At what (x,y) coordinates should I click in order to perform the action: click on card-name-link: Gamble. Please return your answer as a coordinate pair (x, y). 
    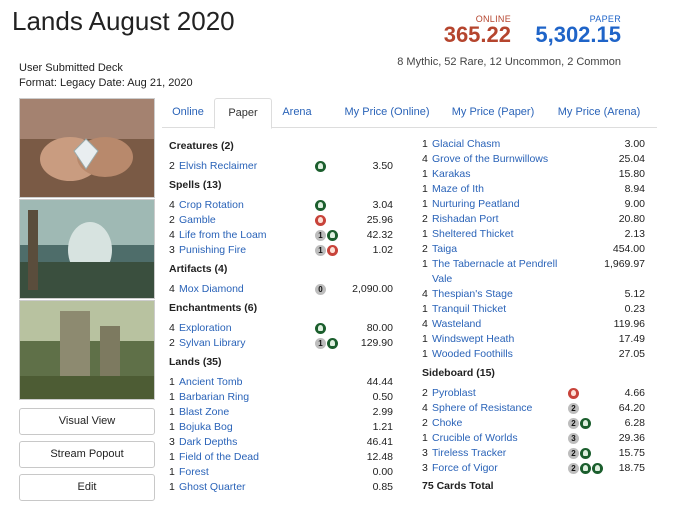
    Looking at the image, I should click on (197, 220).